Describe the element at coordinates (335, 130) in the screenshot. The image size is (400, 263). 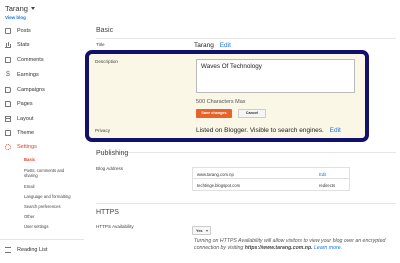
I see `privacy-edit-link: Edit` at that location.